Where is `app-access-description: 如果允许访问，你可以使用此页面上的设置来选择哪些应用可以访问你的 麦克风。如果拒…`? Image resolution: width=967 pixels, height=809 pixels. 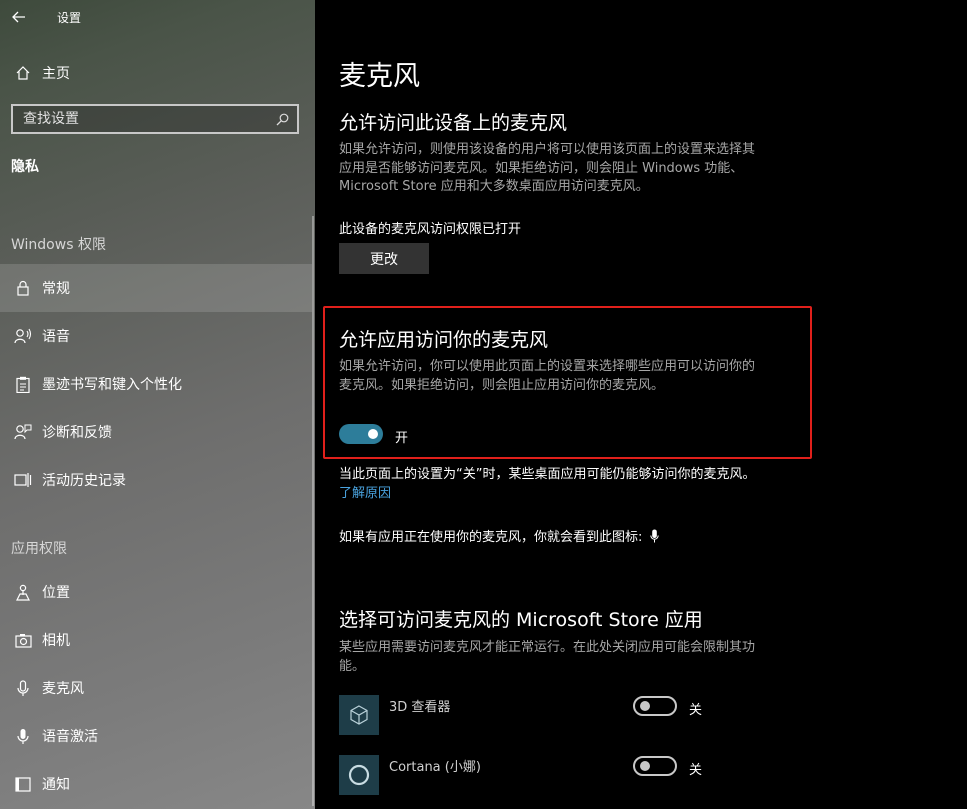
app-access-description: 如果允许访问，你可以使用此页面上的设置来选择哪些应用可以访问你的 麦克风。如果拒… is located at coordinates (547, 376).